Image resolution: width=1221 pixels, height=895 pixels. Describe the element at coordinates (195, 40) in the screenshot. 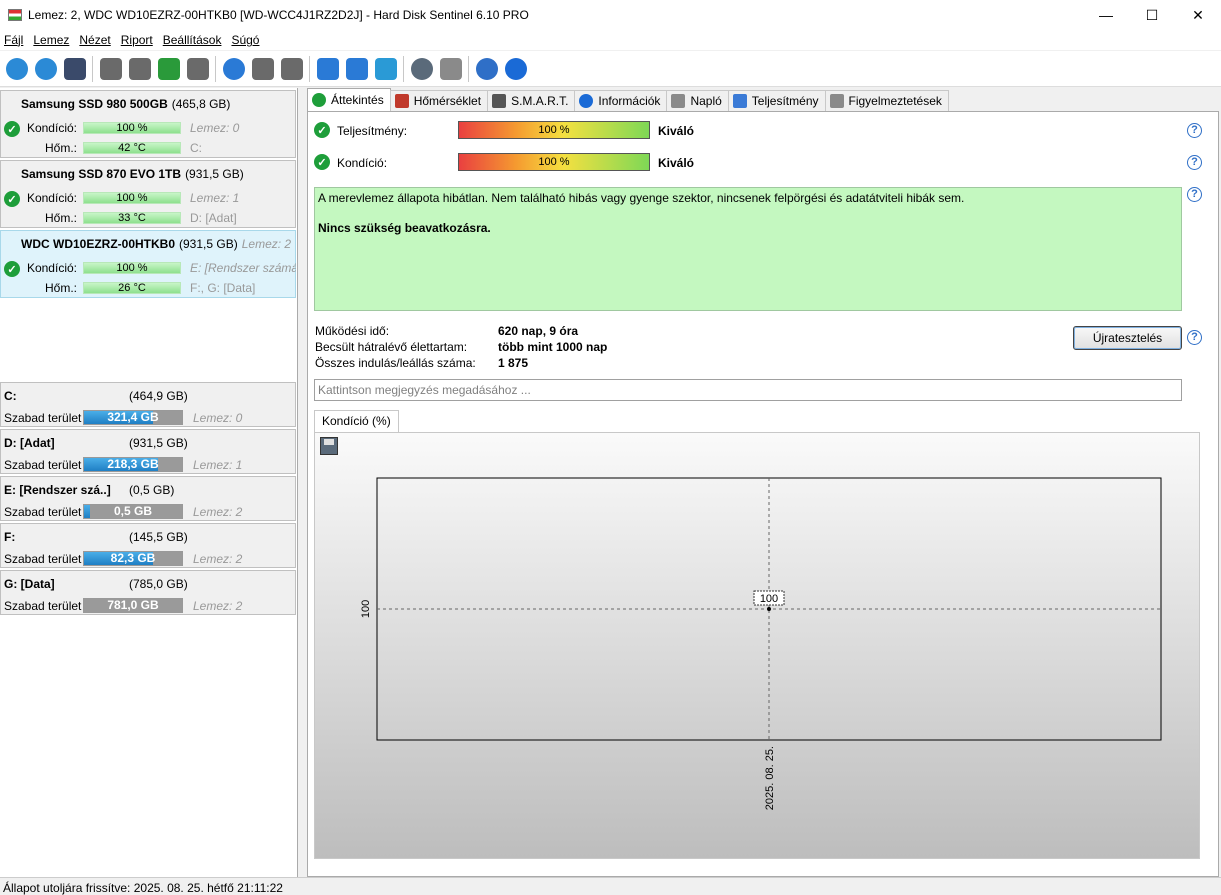

I see `menu-settings: Beállítások` at that location.